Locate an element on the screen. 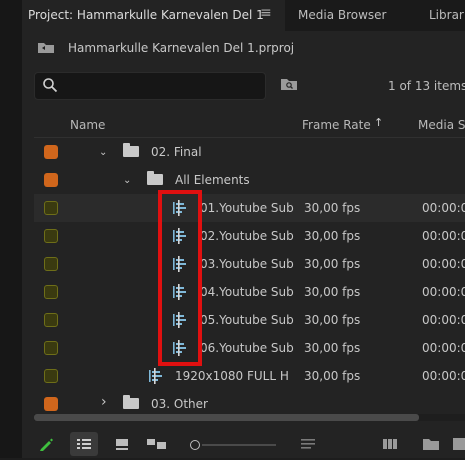 This screenshot has height=460, width=465. new-search-bin-icon is located at coordinates (289, 84).